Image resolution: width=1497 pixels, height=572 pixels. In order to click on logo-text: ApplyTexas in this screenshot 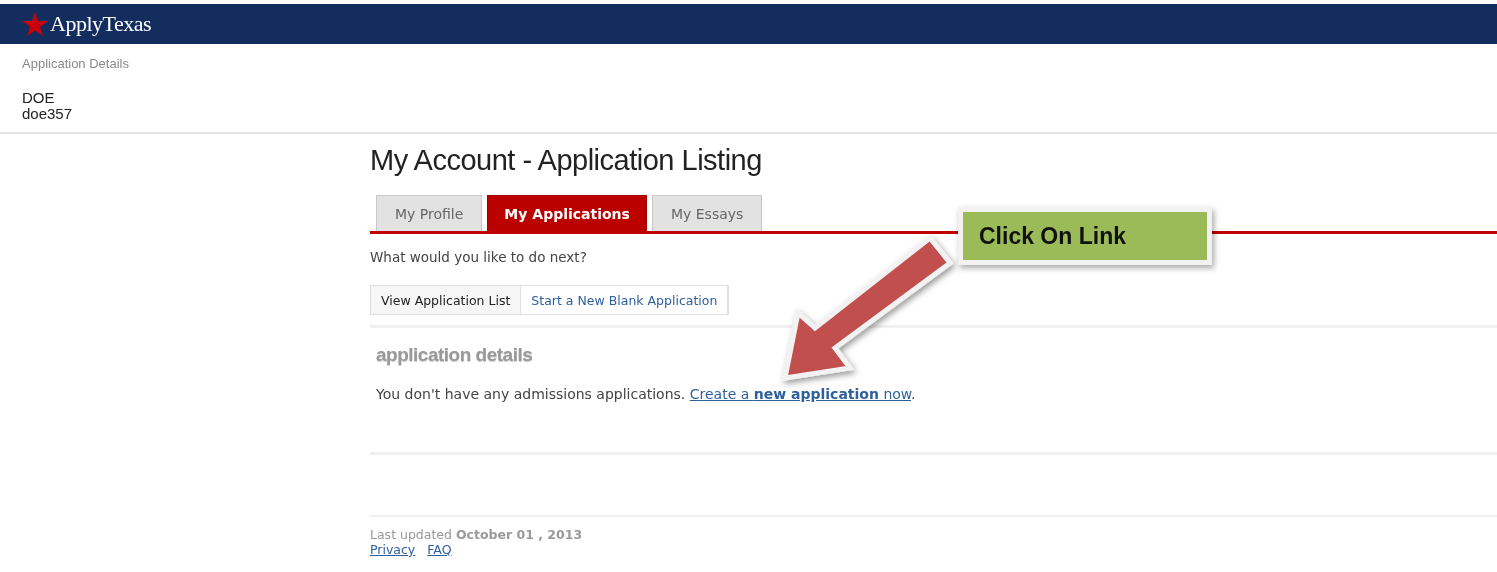, I will do `click(100, 24)`.